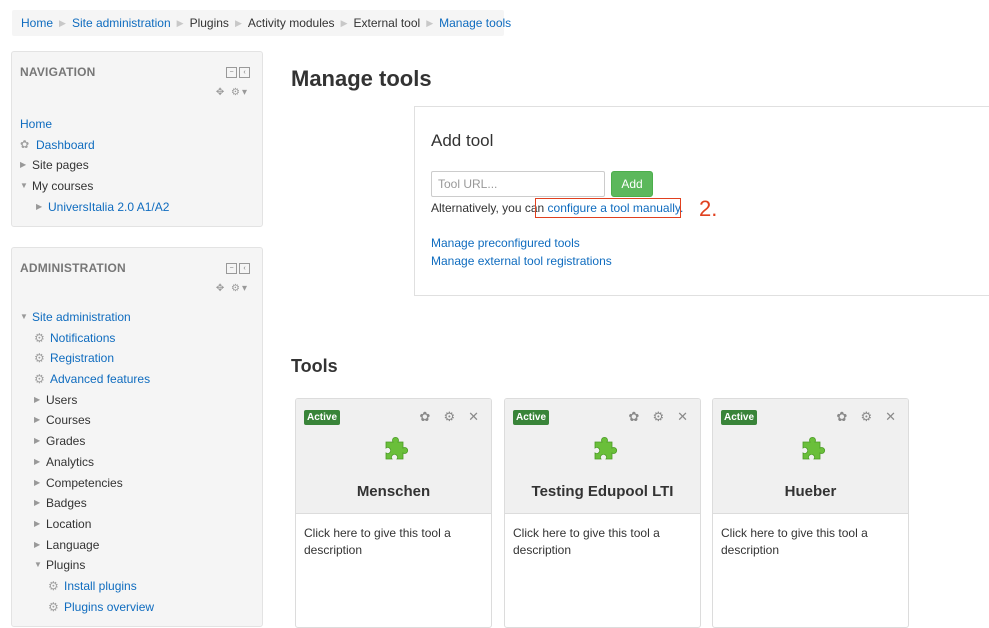 The height and width of the screenshot is (628, 989). I want to click on page-title: Manage tools, so click(361, 78).